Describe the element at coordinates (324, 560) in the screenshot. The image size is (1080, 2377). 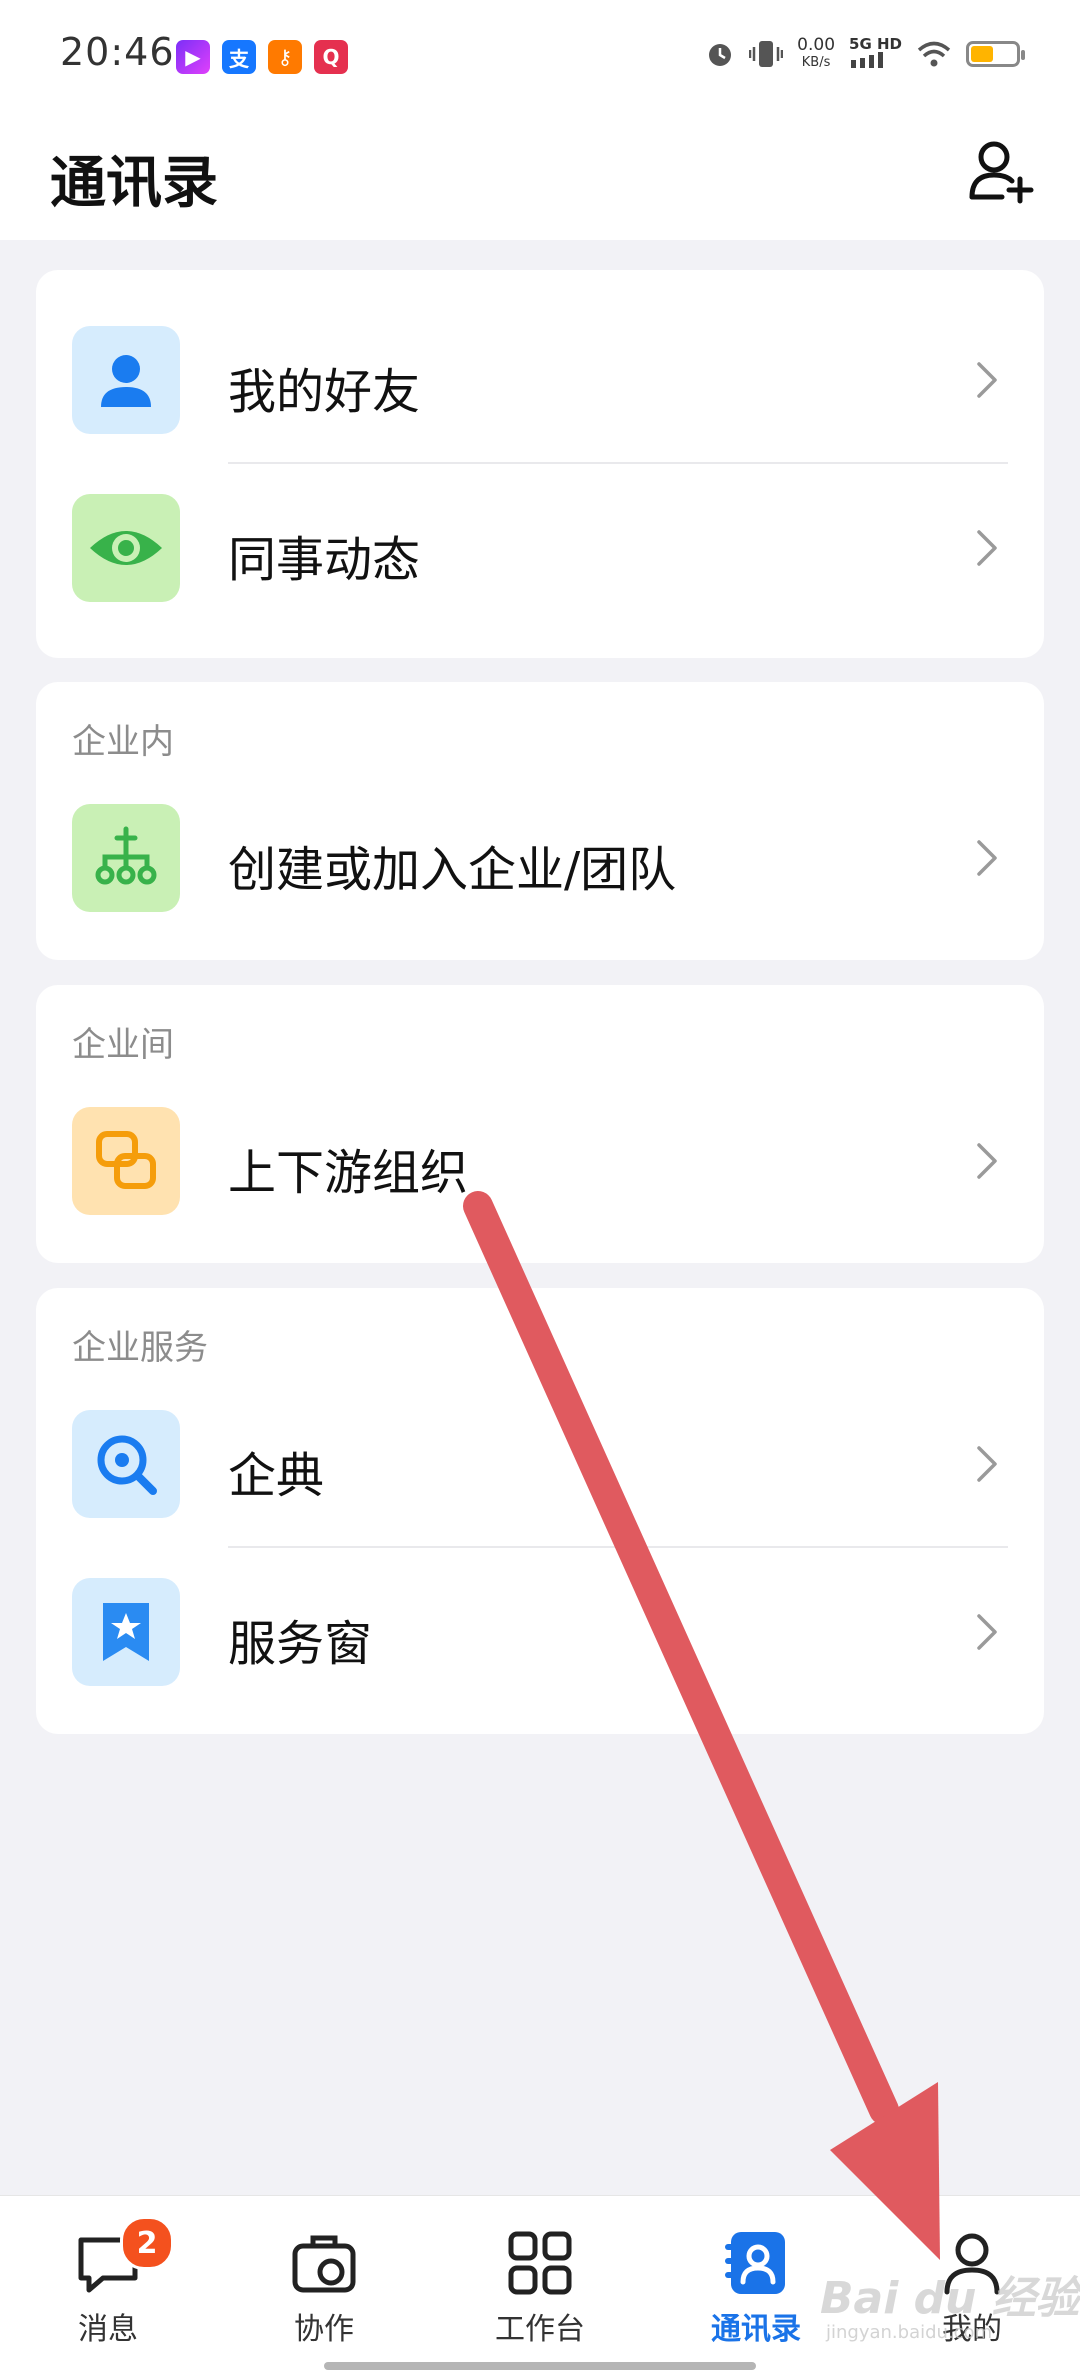
I see `row-label: 同事动态` at that location.